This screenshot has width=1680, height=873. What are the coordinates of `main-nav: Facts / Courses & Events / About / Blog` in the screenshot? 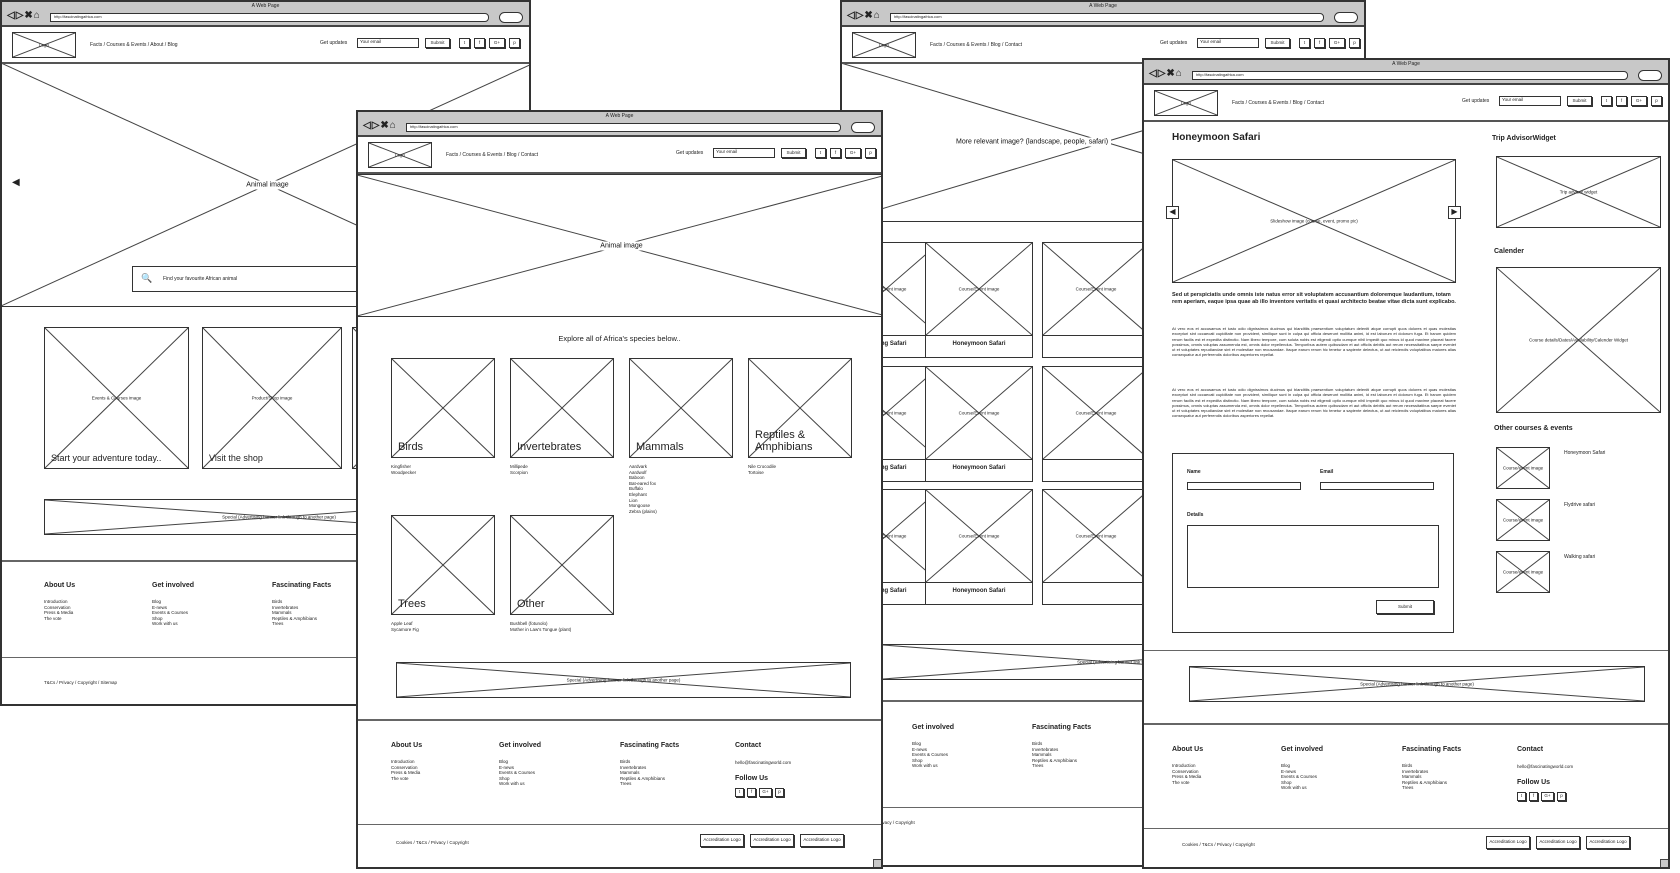 It's located at (134, 45).